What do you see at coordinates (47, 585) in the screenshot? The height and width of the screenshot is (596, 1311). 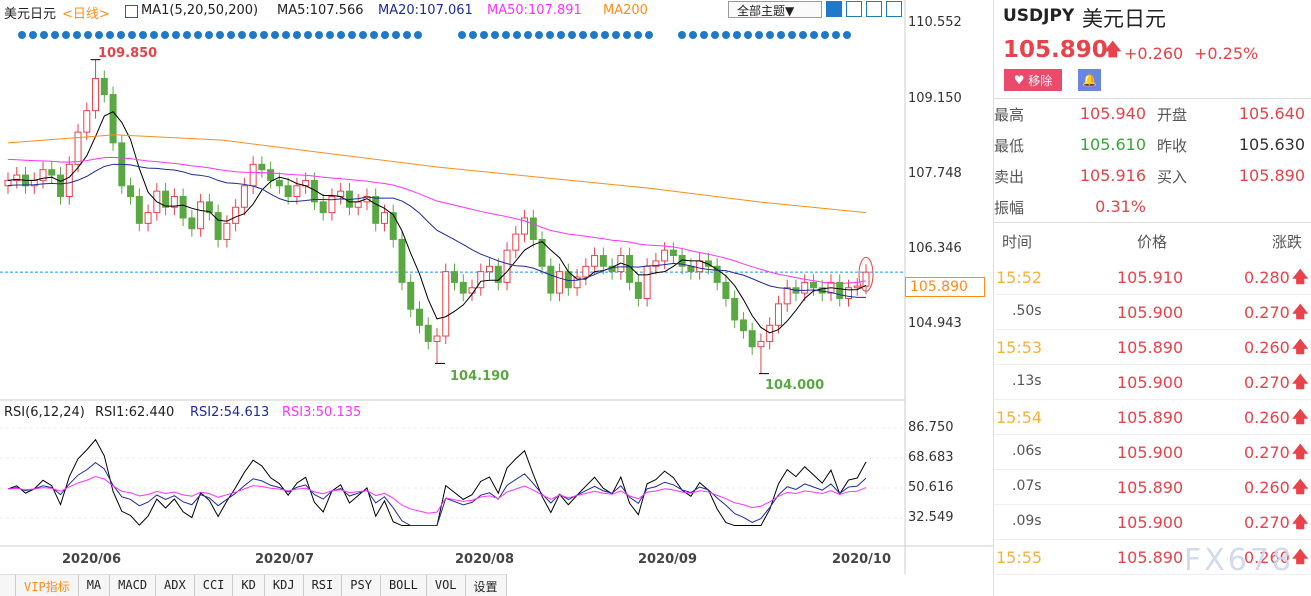 I see `tab-vip: VIP指标` at bounding box center [47, 585].